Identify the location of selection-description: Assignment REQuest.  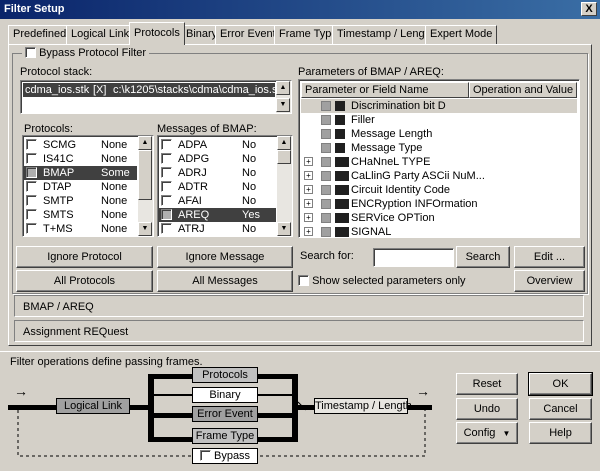
(299, 331).